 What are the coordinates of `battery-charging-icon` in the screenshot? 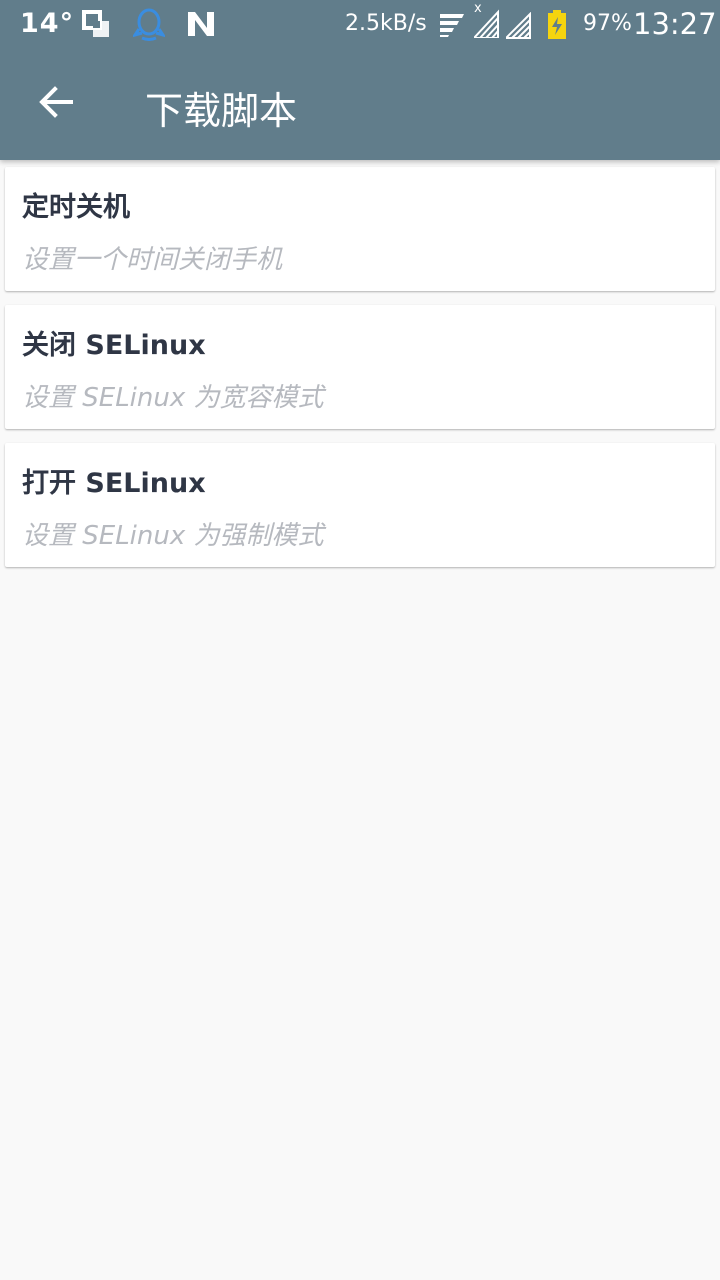 It's located at (557, 27).